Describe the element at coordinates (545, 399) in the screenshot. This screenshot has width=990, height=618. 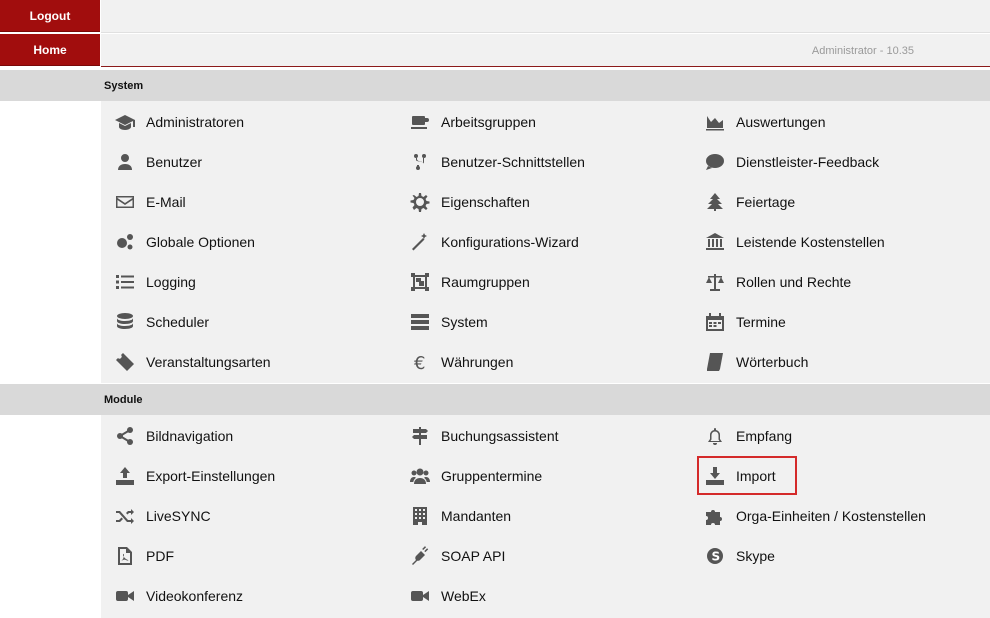
I see `section-title-module: Module` at that location.